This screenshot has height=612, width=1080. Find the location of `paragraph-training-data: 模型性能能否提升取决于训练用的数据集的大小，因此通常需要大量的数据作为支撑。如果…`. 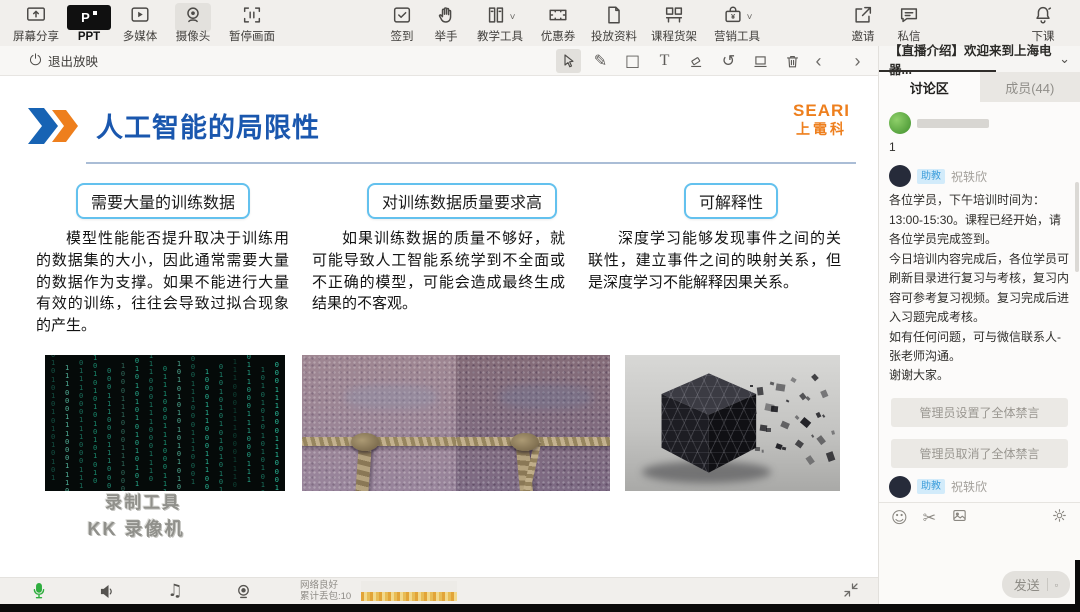

paragraph-training-data: 模型性能能否提升取决于训练用的数据集的大小，因此通常需要大量的数据作为支撑。如果… is located at coordinates (162, 282).